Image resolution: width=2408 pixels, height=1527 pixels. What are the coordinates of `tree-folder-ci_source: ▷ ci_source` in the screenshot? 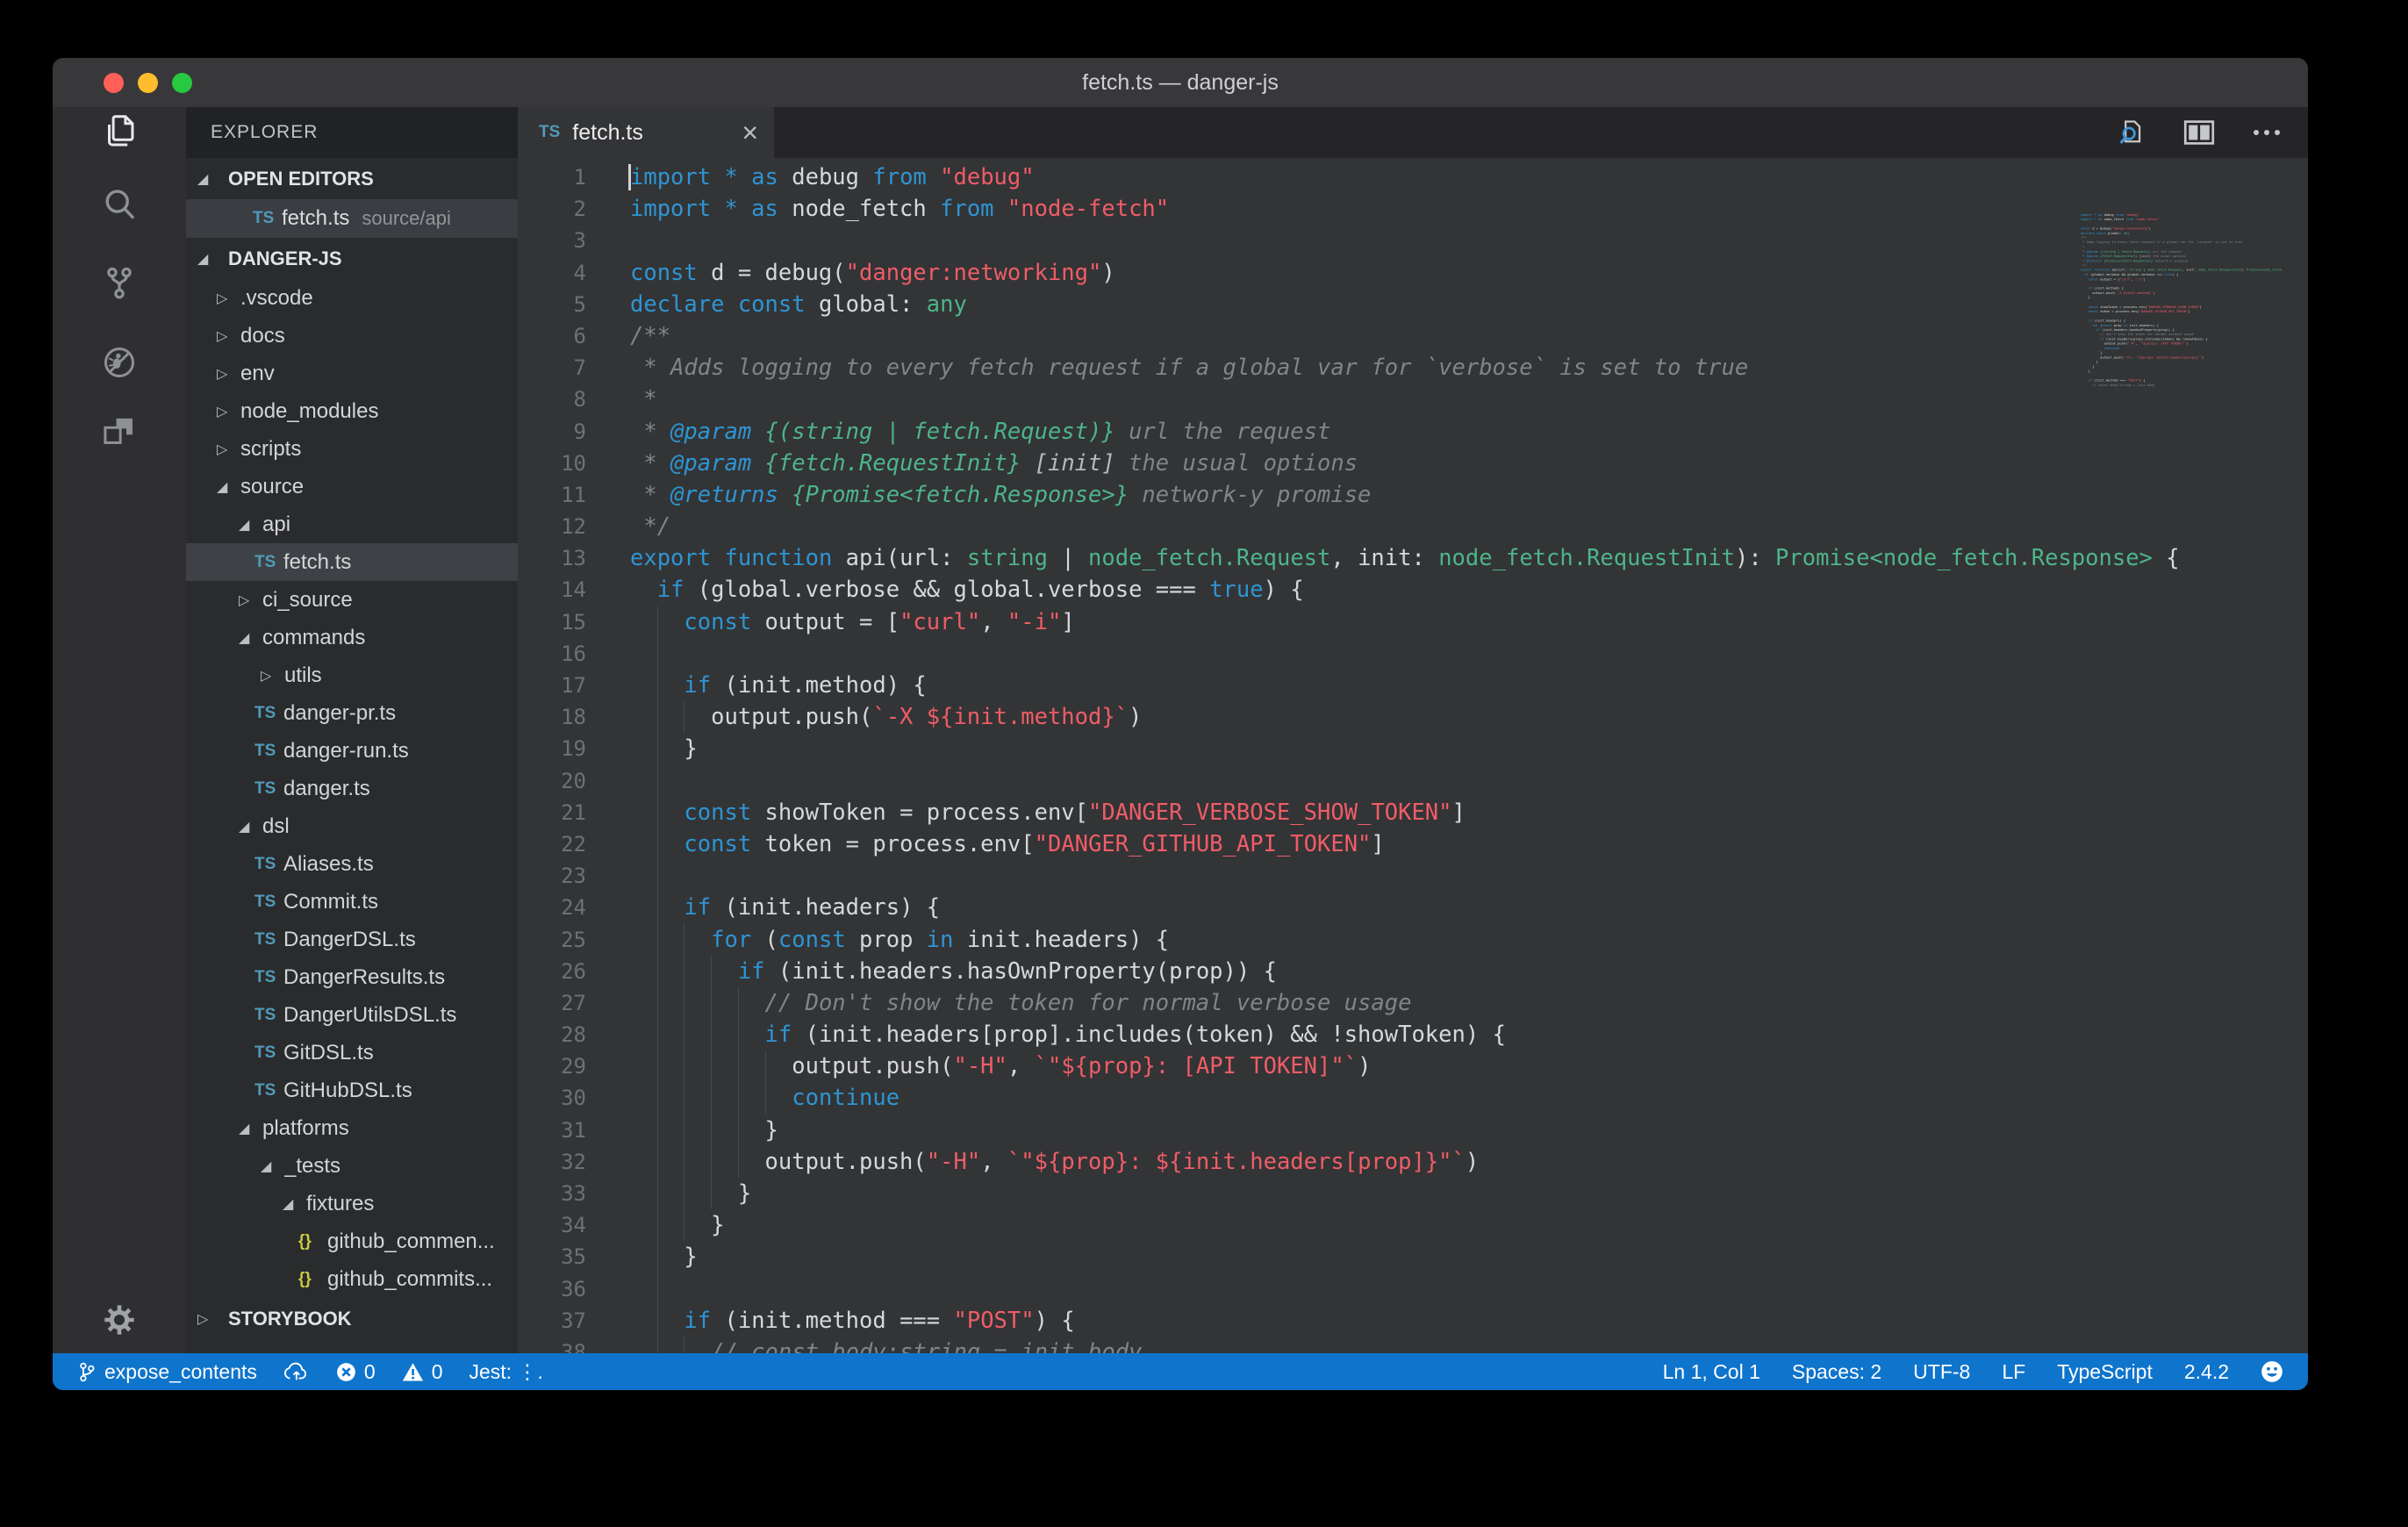 It's located at (352, 600).